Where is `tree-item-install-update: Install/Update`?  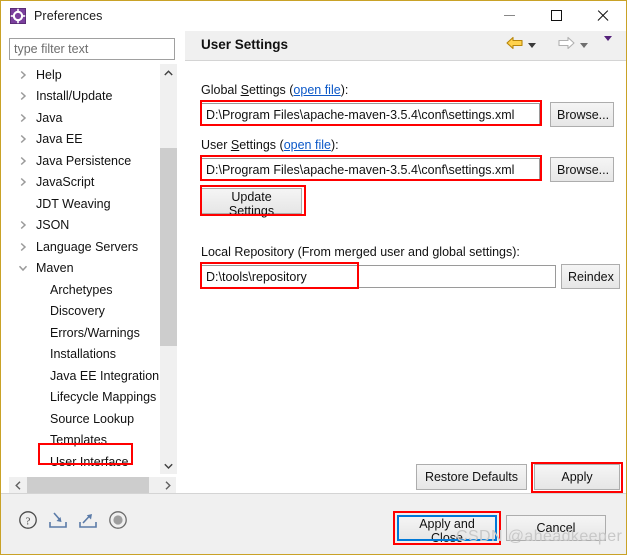 tree-item-install-update: Install/Update is located at coordinates (85, 97).